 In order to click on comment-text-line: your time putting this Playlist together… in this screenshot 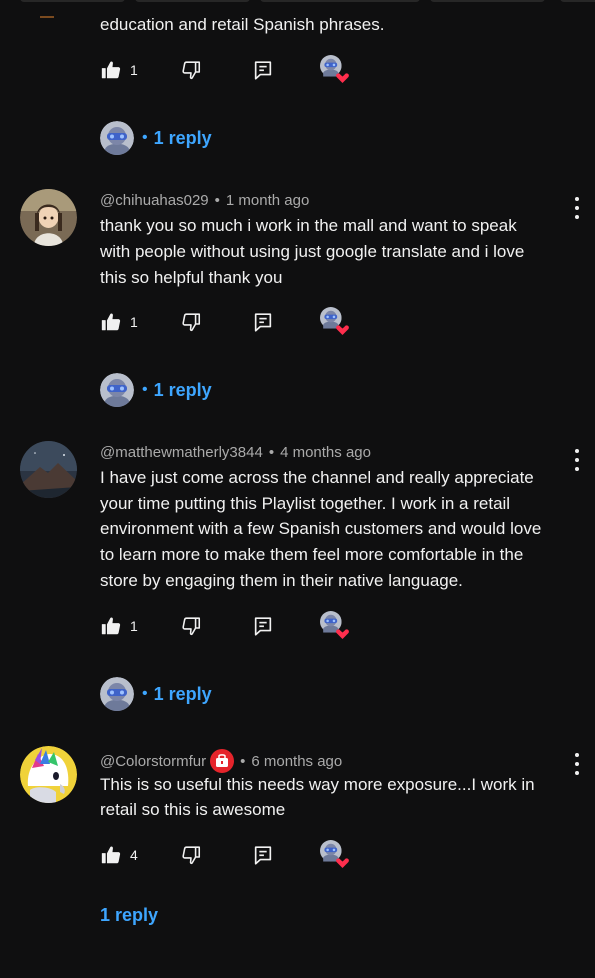, I will do `click(305, 503)`.